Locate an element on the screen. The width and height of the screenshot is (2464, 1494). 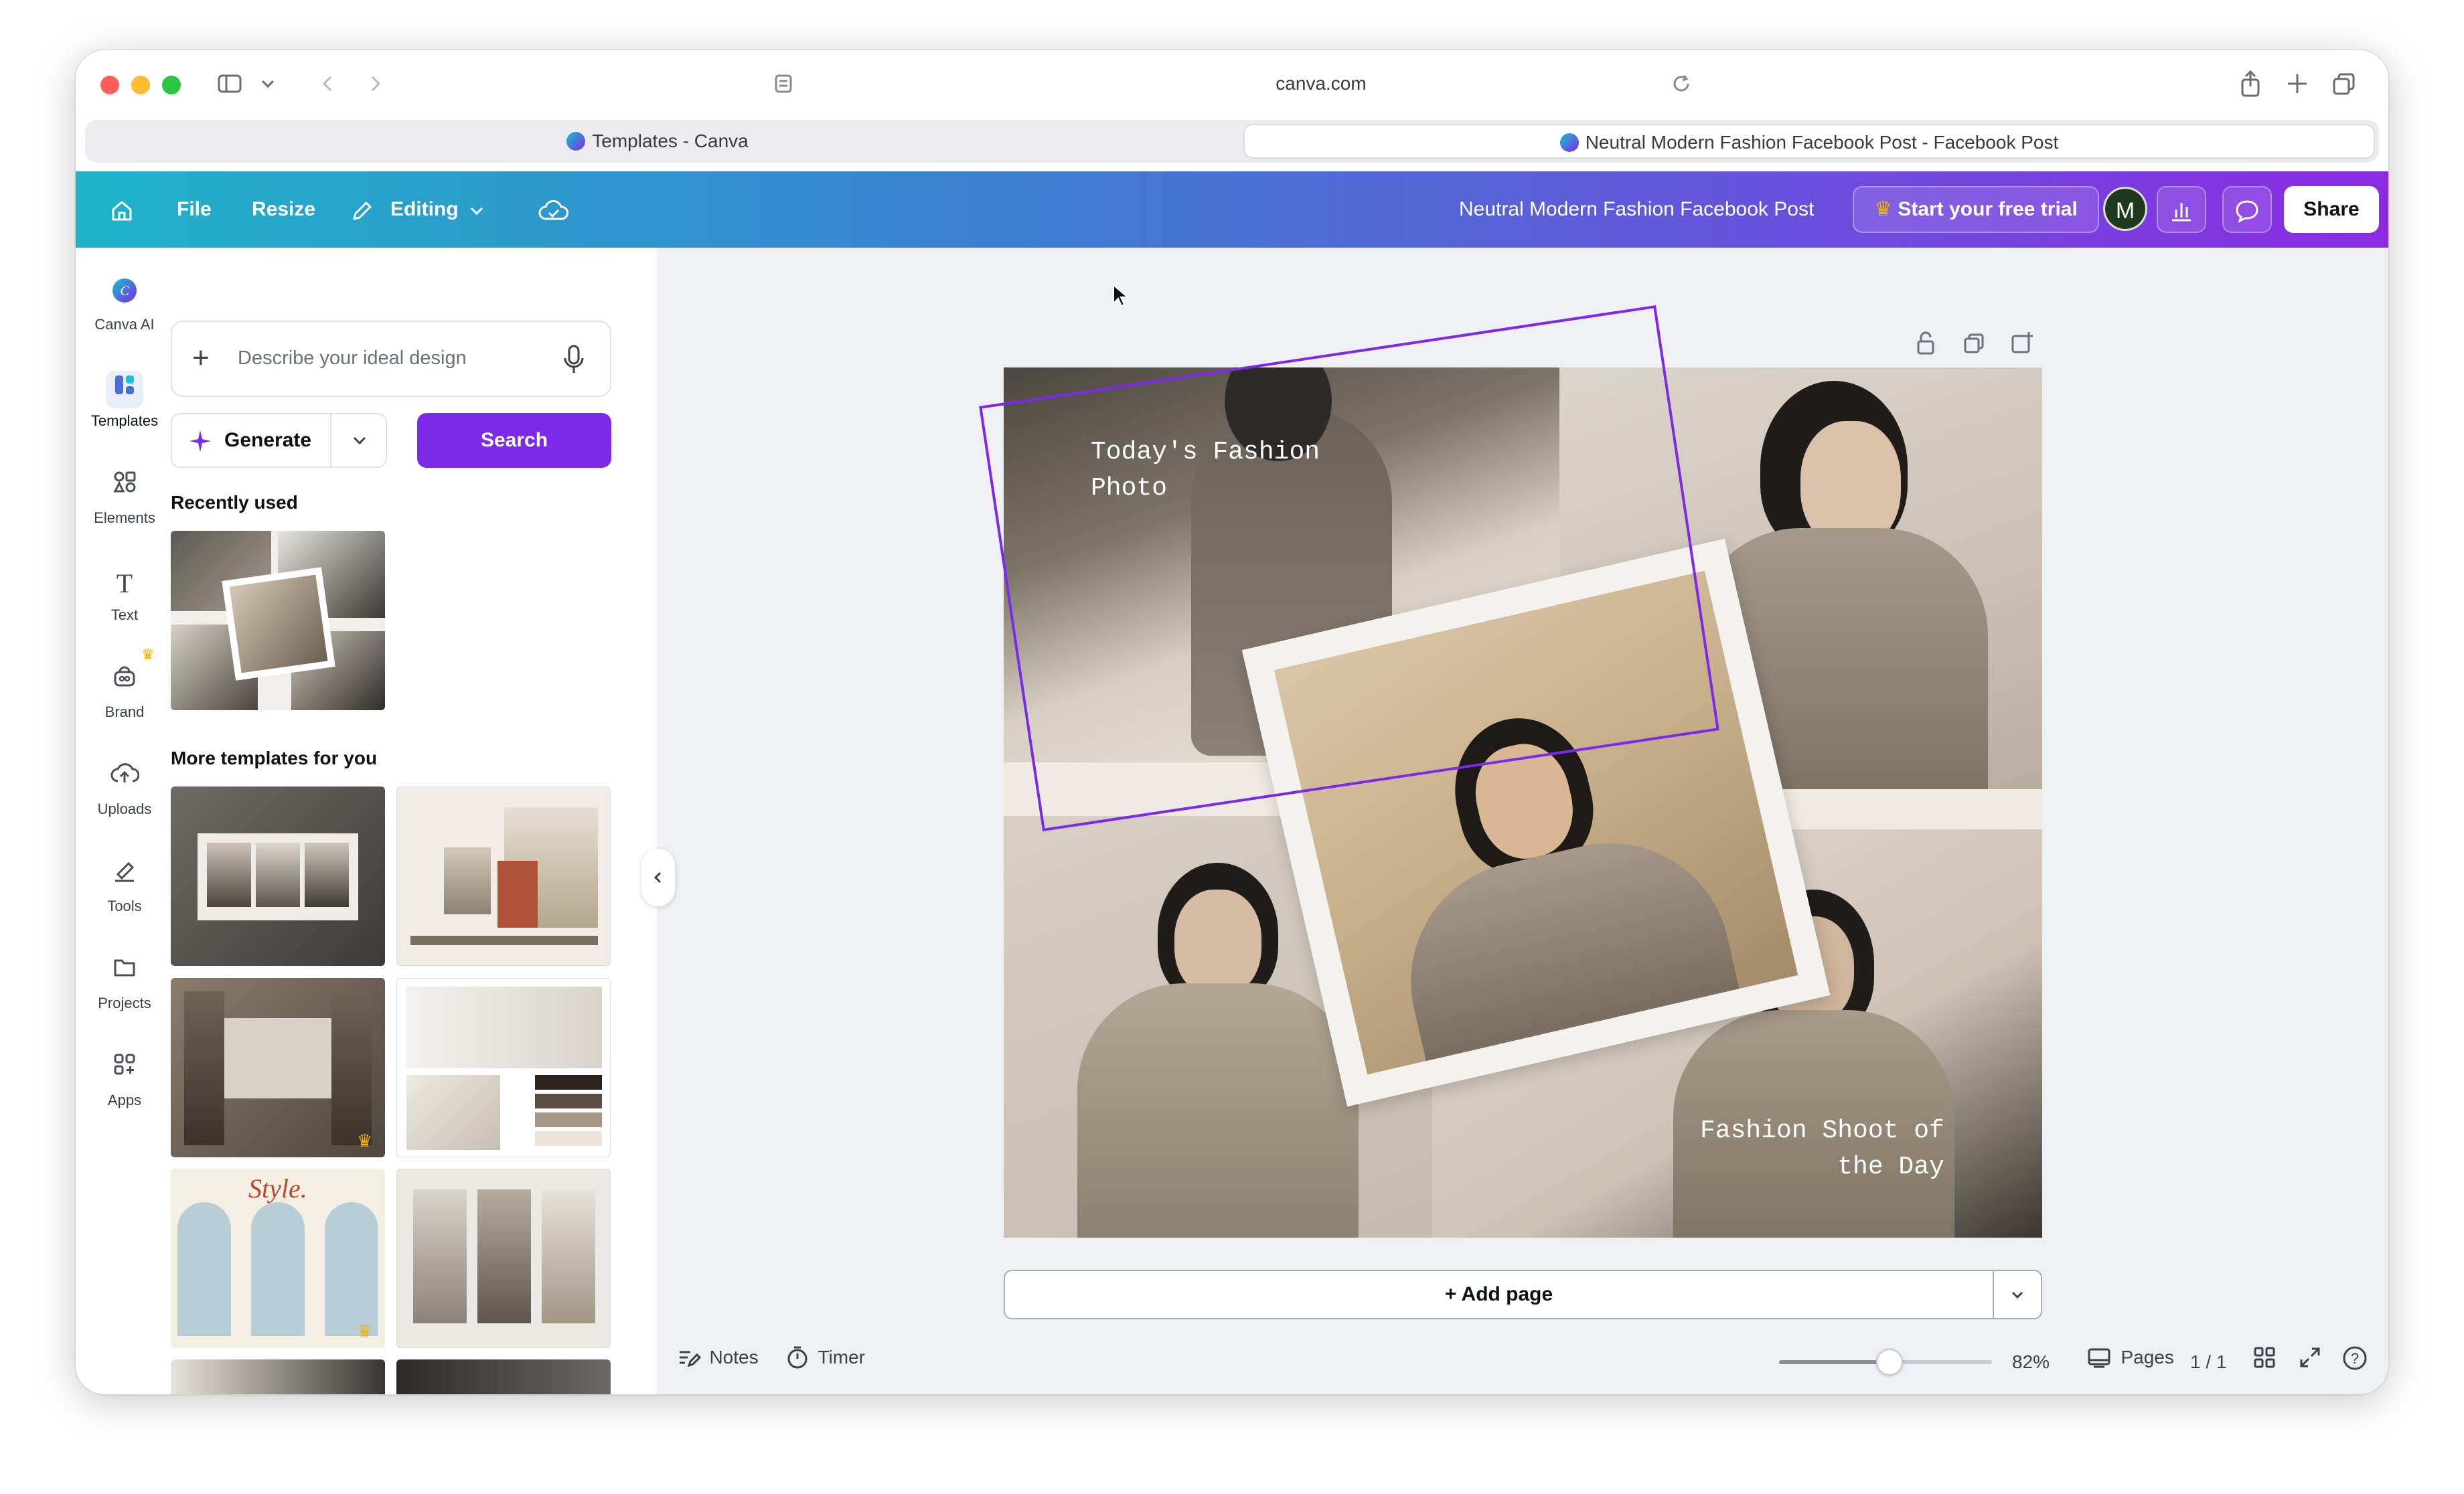
microphone-icon is located at coordinates (573, 361).